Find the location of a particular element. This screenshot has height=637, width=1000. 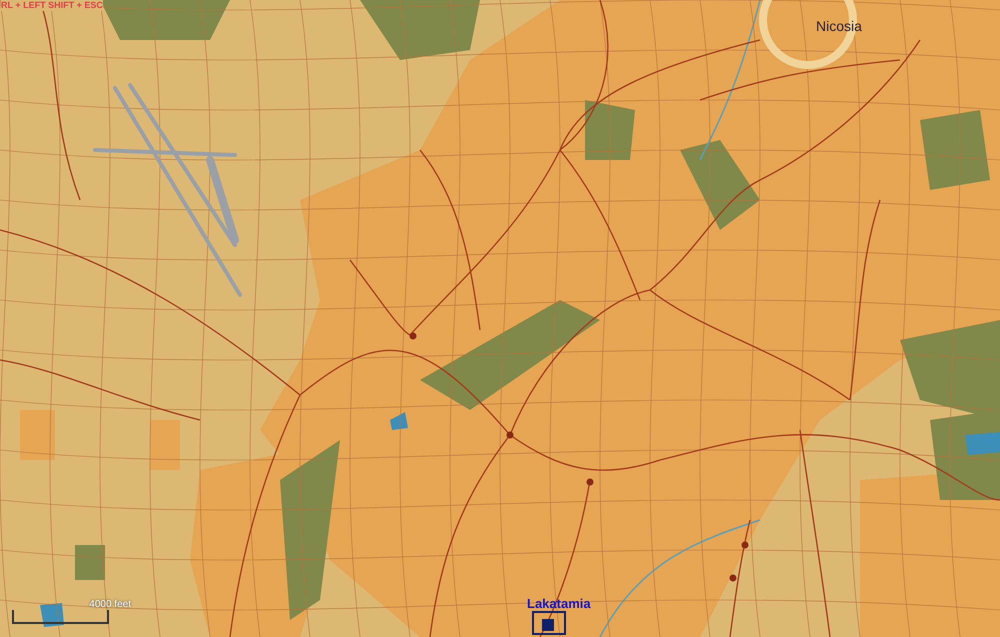

city-label: Nicosia is located at coordinates (839, 26).